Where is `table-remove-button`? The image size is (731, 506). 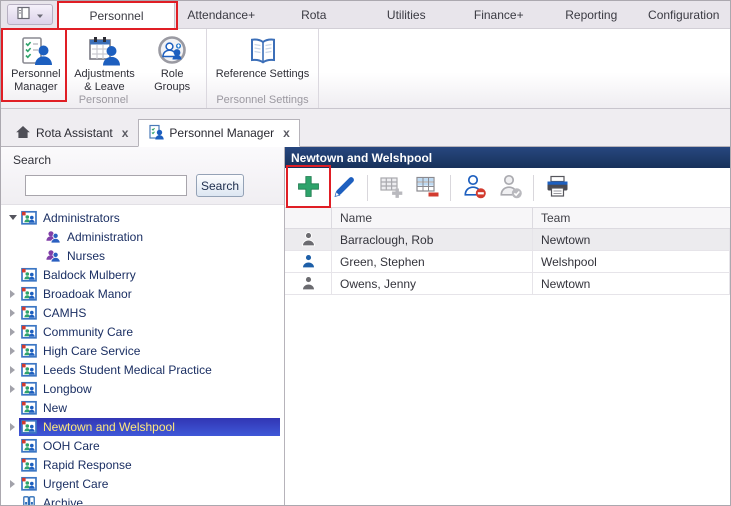
table-remove-button is located at coordinates (427, 188).